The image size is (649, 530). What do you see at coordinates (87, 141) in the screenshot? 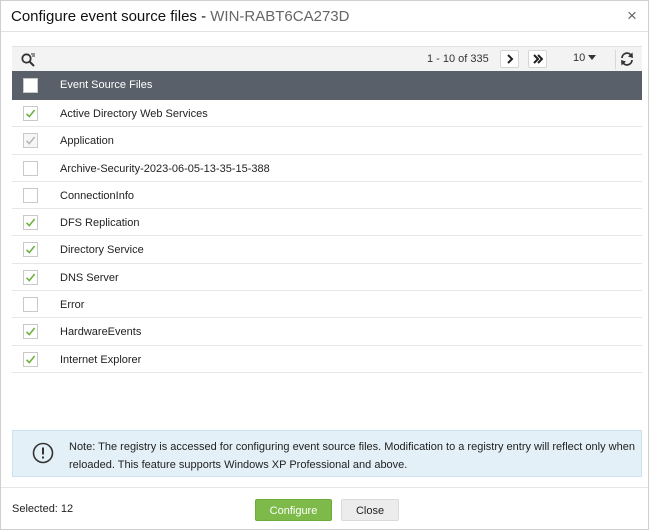
I see `row-label: Application` at bounding box center [87, 141].